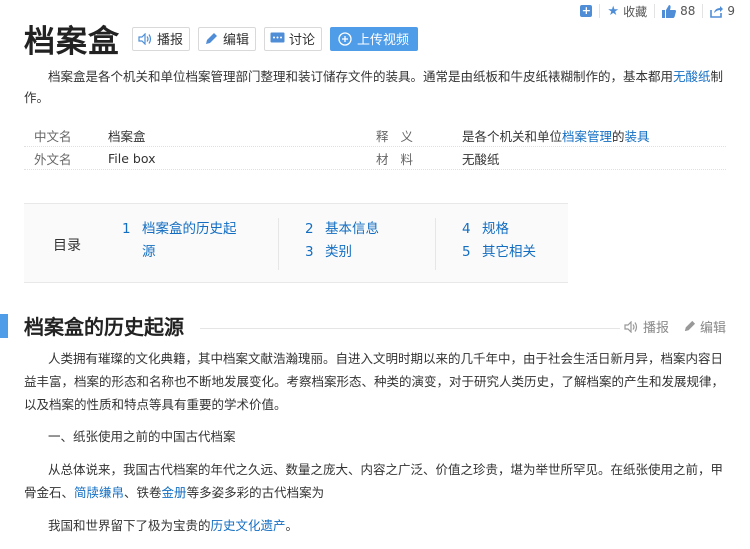 The height and width of the screenshot is (549, 750). Describe the element at coordinates (512, 229) in the screenshot. I see `toc-item-4: 4 规格` at that location.